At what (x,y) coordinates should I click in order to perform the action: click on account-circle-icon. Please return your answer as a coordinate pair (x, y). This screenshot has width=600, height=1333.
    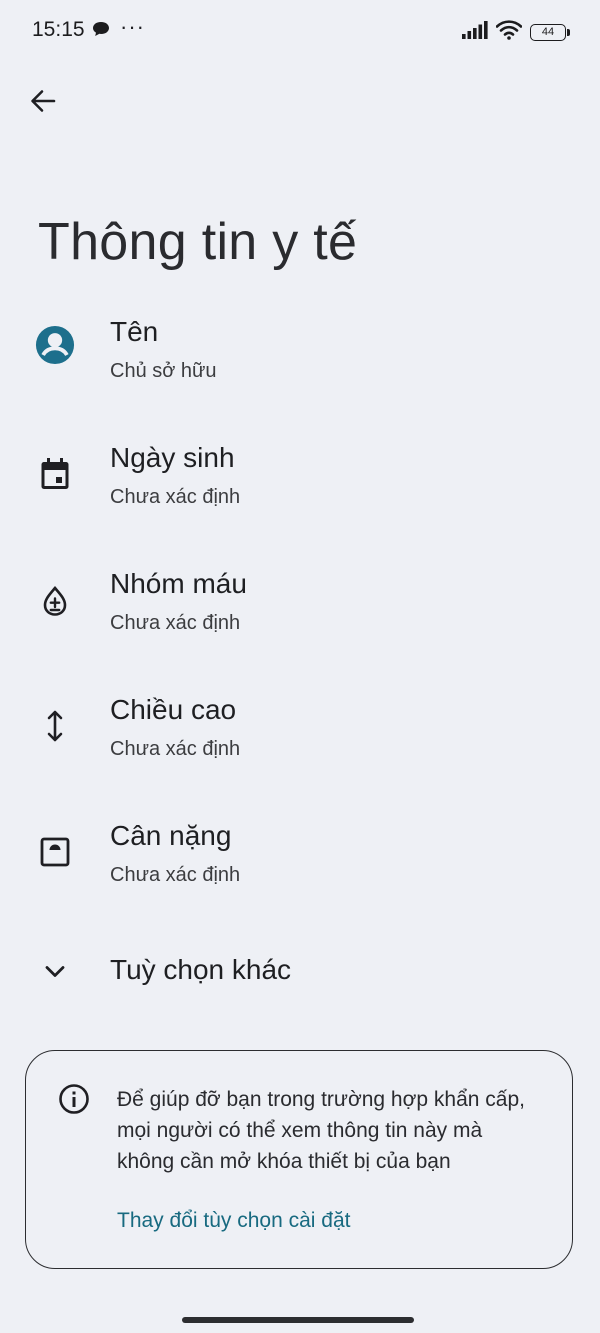
    Looking at the image, I should click on (55, 345).